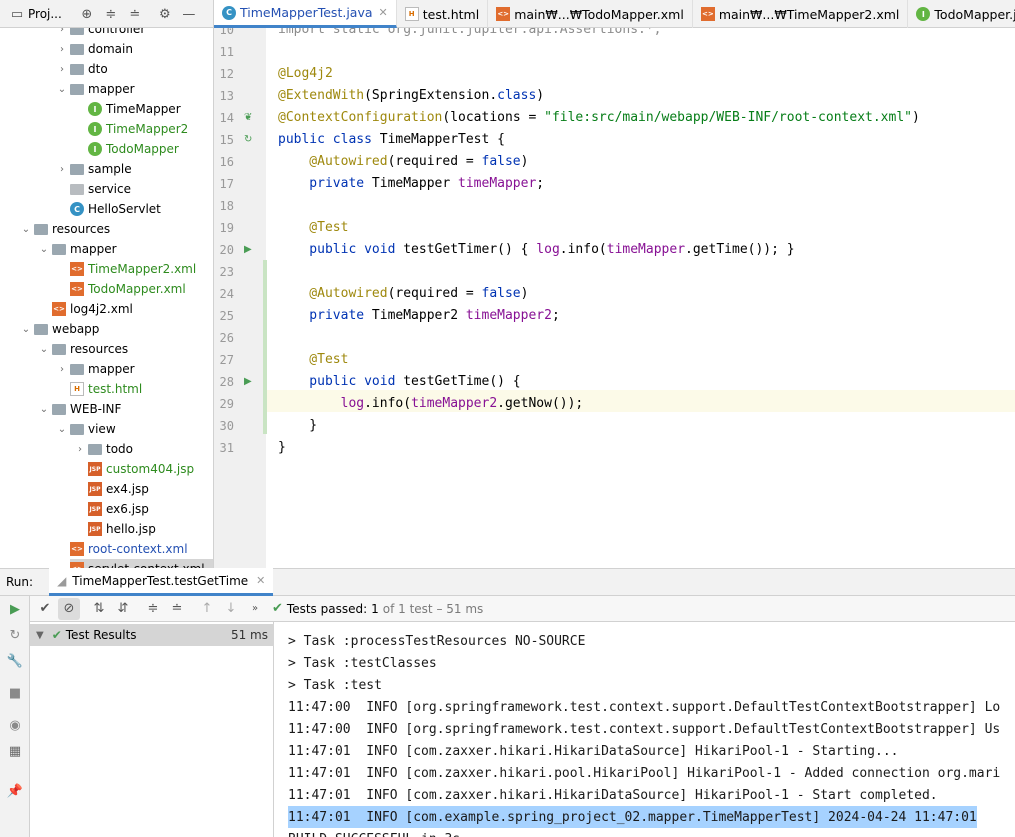 The width and height of the screenshot is (1015, 837). I want to click on tree-item-ex4-jsp: JSP ex4.jsp, so click(111, 489).